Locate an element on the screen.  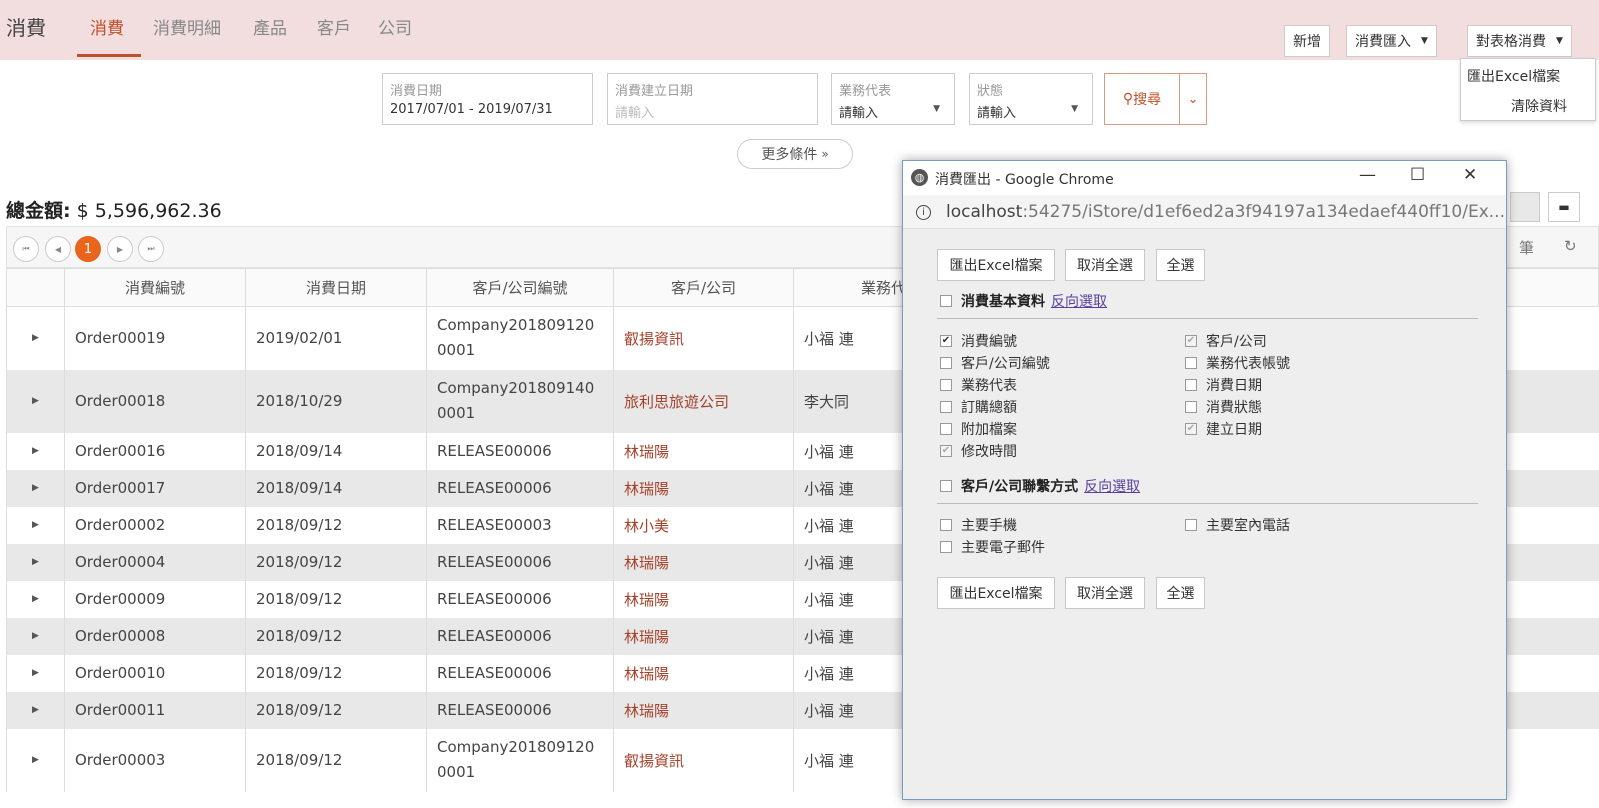
next-page-icon: ▶ is located at coordinates (120, 249).